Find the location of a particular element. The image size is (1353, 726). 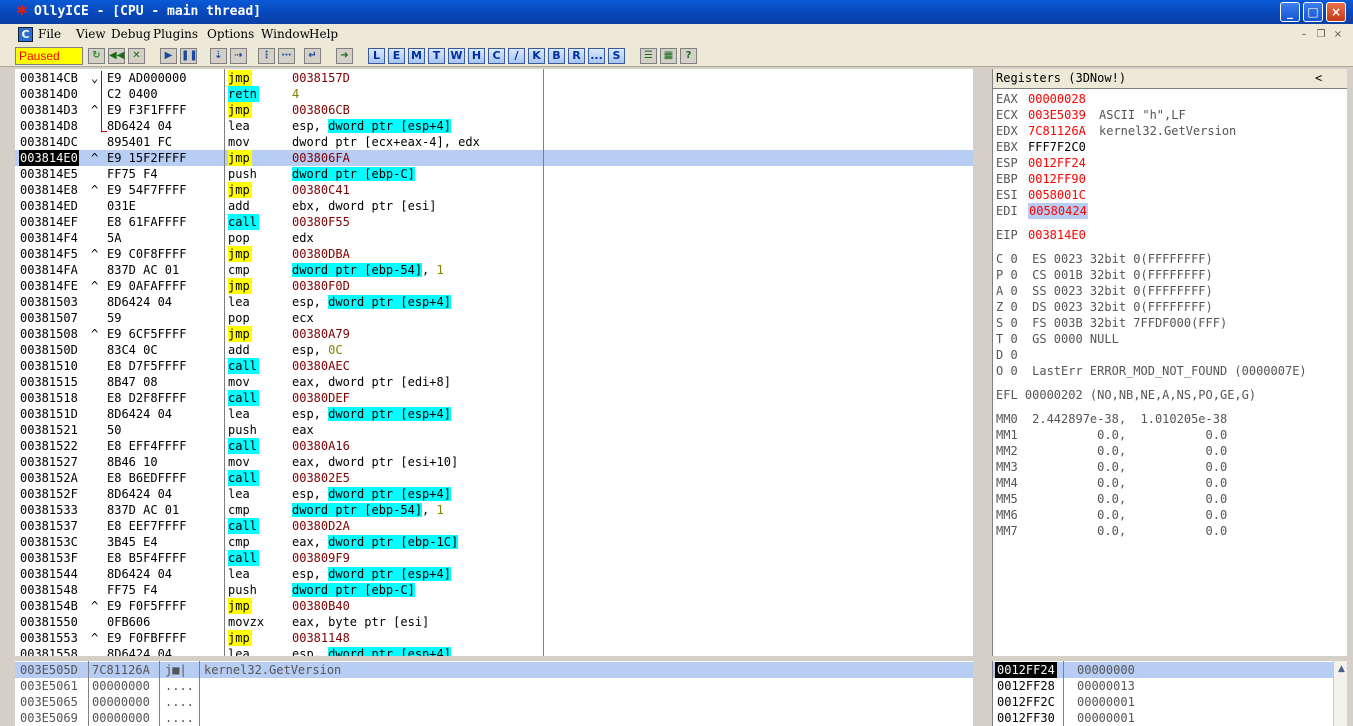

register-value: 003E5039 is located at coordinates (1057, 115).